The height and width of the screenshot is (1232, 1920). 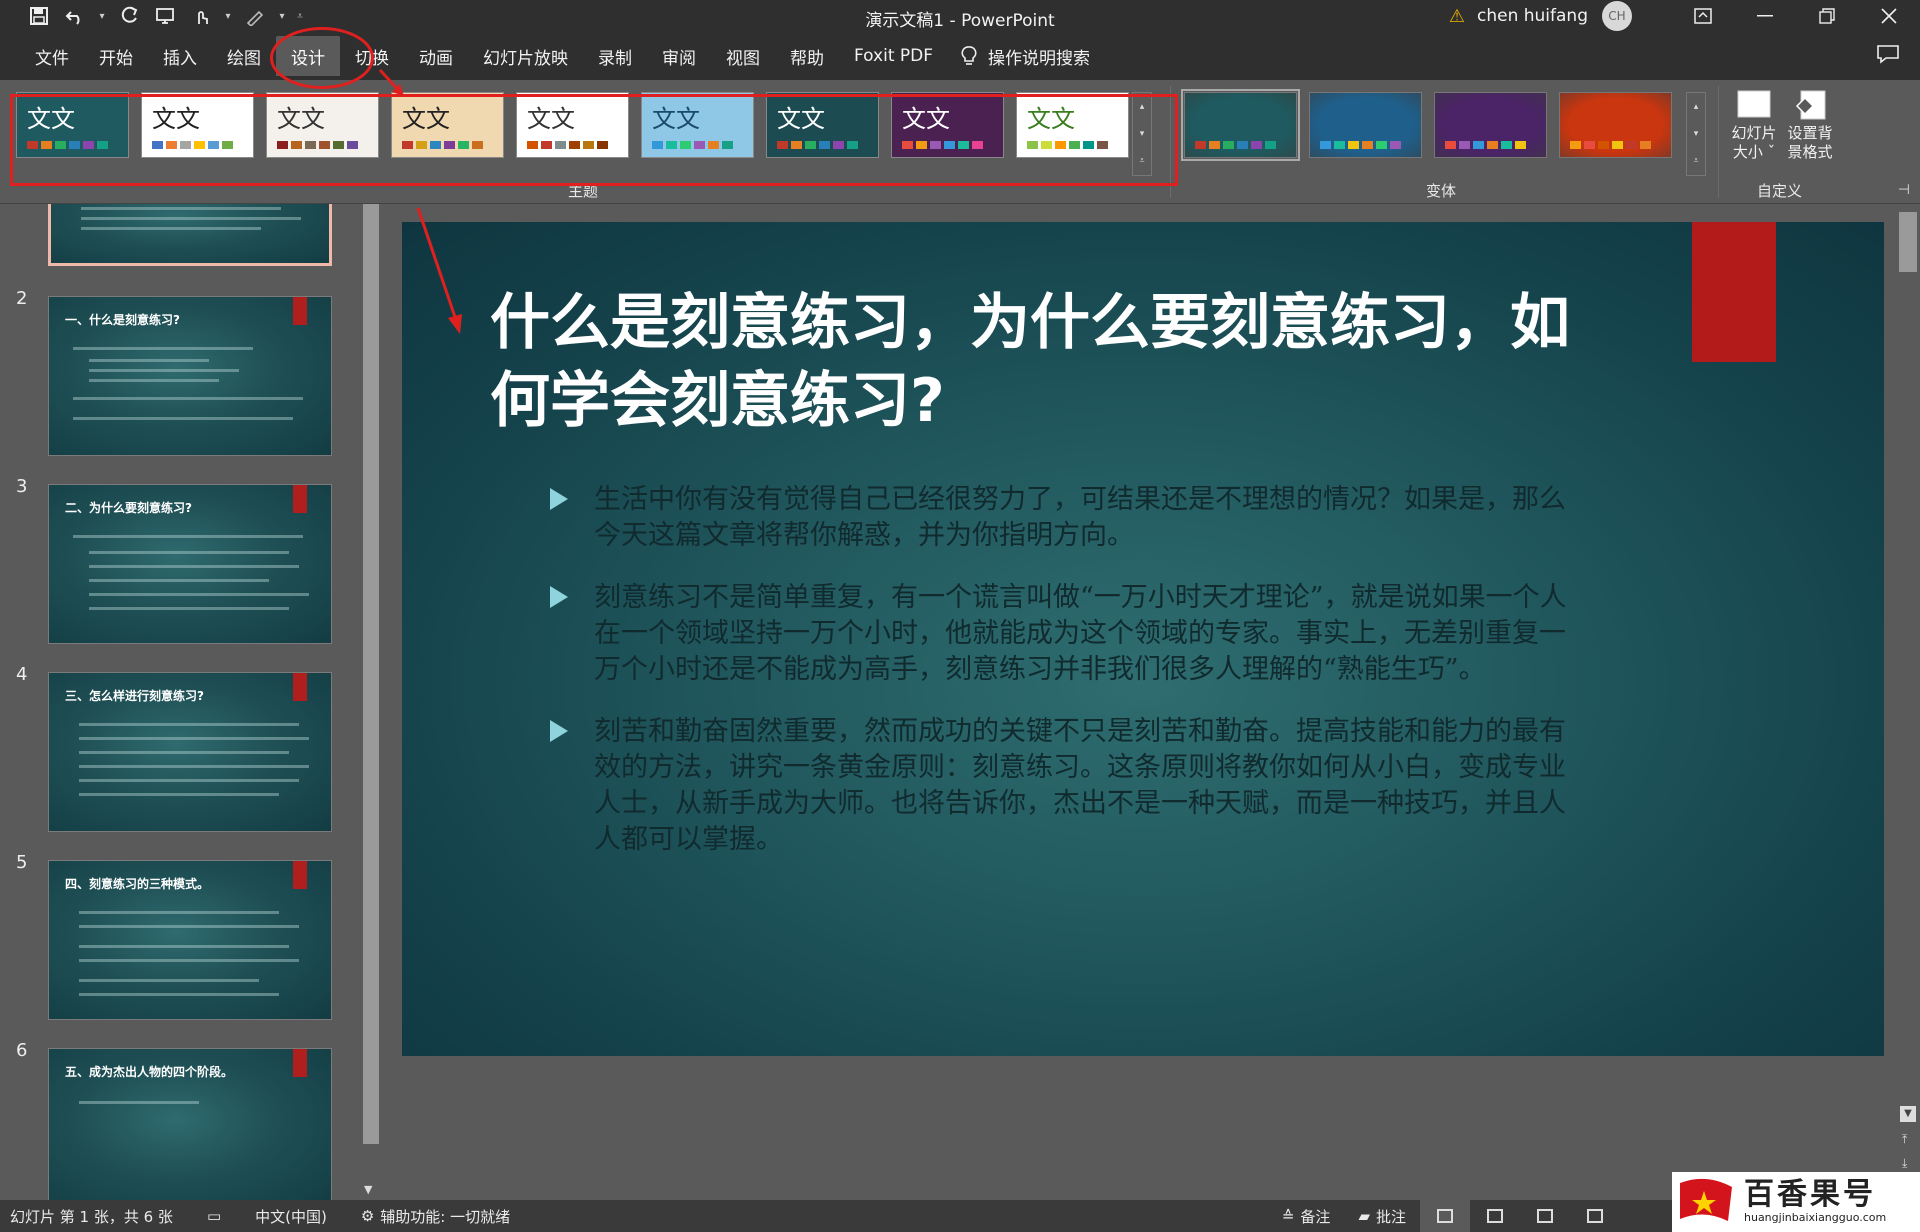 I want to click on previous-slide-icon: ⤒, so click(x=1904, y=1139).